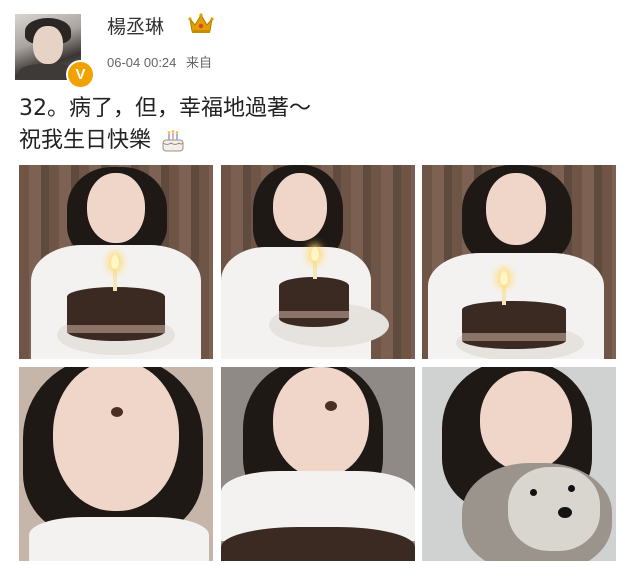  I want to click on verified-badge-icon: V, so click(80, 74).